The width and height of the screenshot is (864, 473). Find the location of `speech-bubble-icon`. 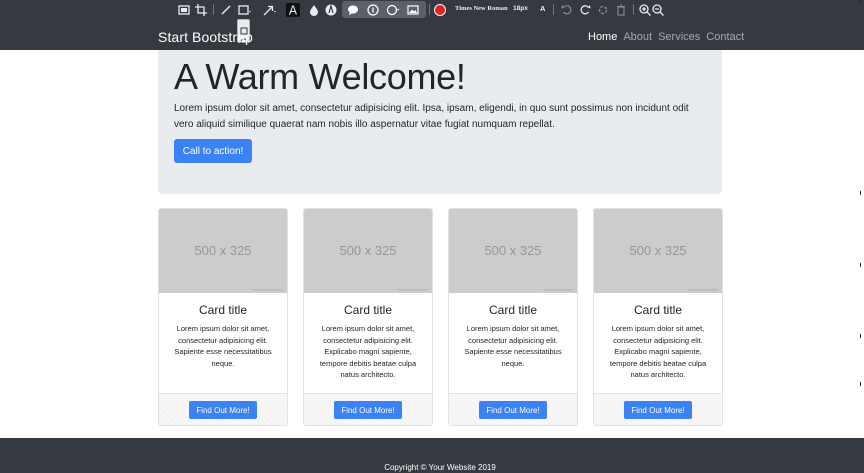

speech-bubble-icon is located at coordinates (353, 10).